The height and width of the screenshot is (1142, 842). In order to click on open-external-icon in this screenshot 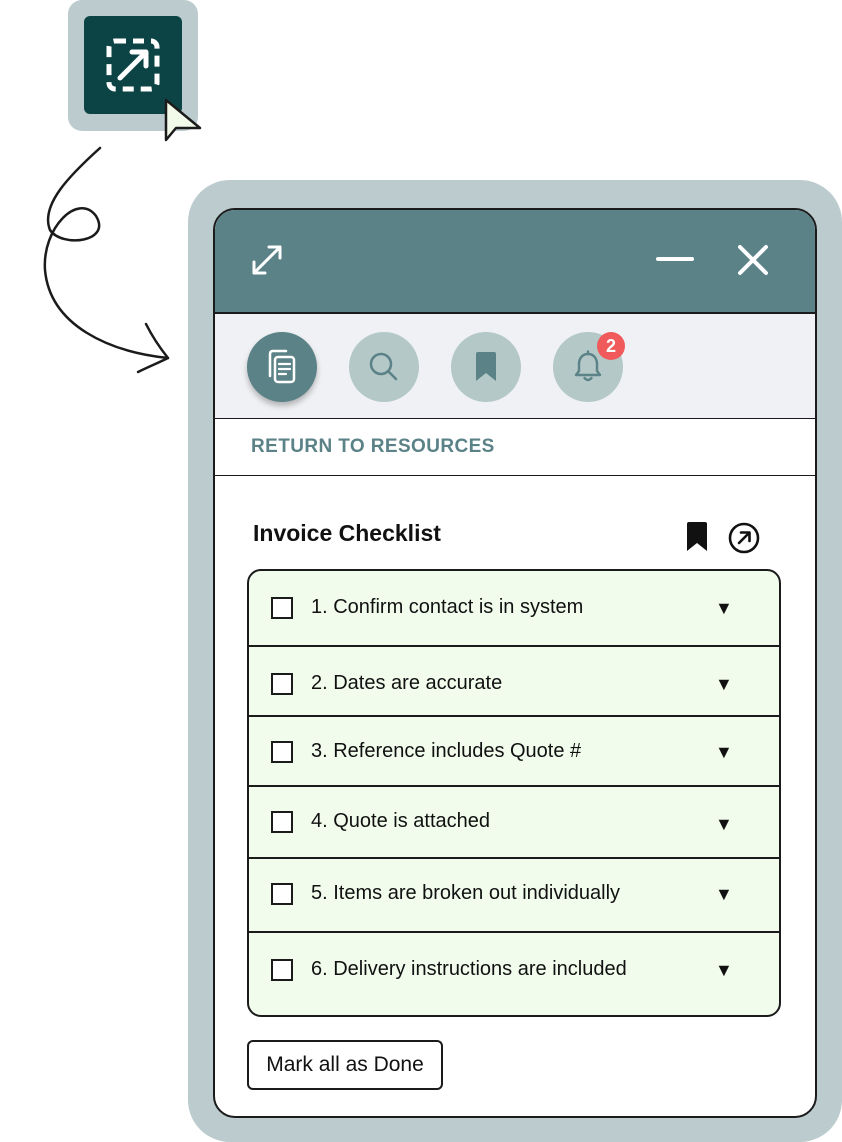, I will do `click(744, 538)`.